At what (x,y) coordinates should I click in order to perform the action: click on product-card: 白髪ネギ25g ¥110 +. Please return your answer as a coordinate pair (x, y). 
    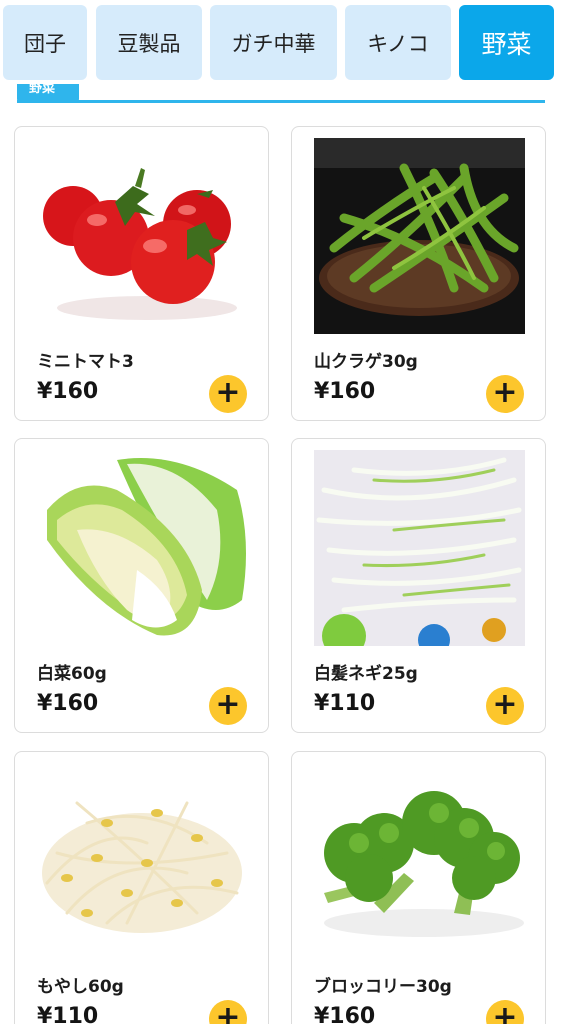
    Looking at the image, I should click on (418, 585).